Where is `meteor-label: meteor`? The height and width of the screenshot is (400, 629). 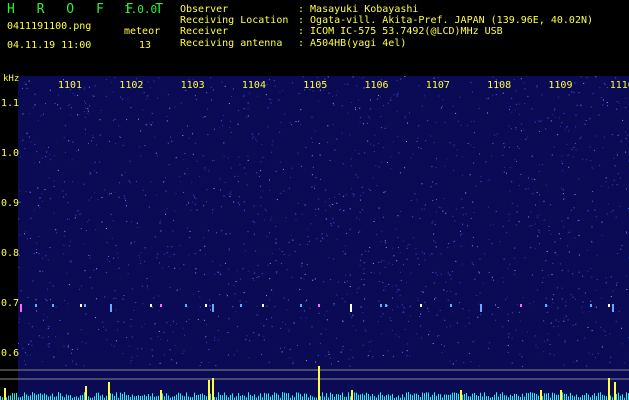
meteor-label: meteor is located at coordinates (142, 31).